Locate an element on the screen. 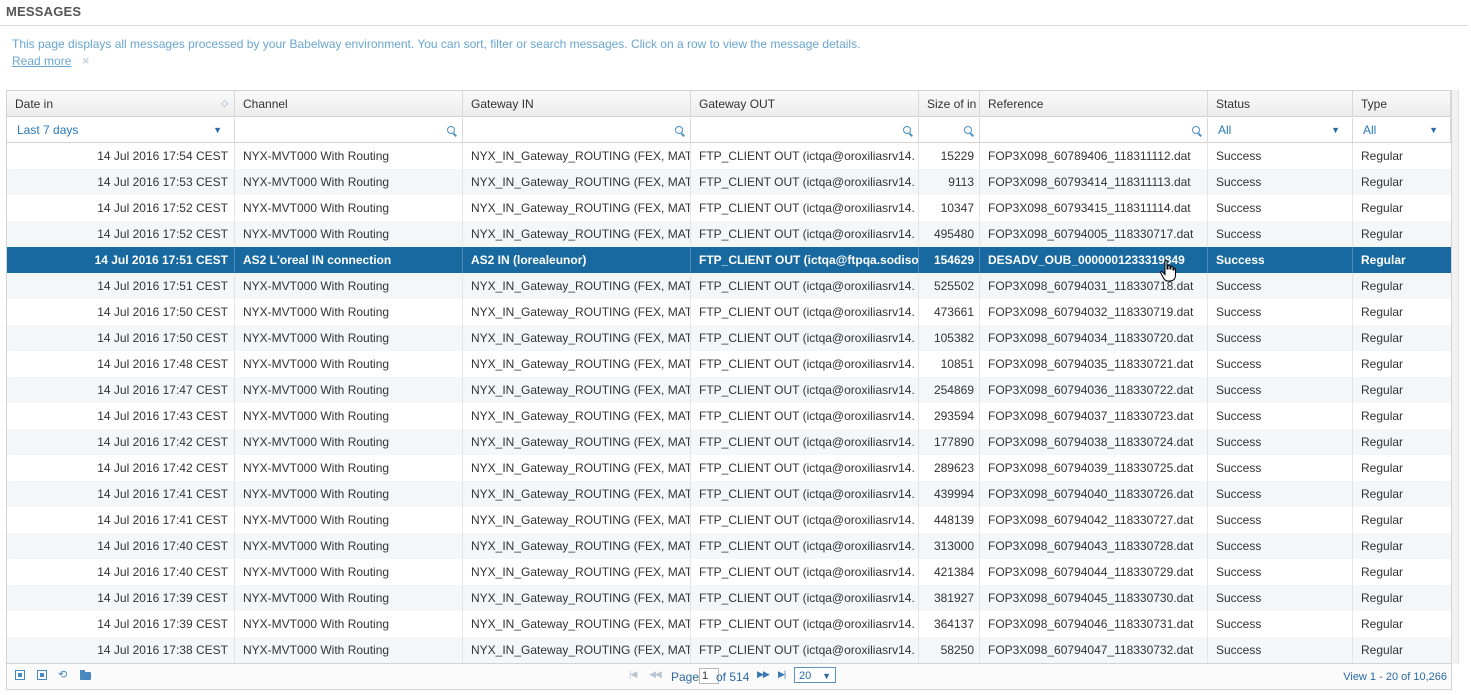 The height and width of the screenshot is (695, 1471). column-header-type: Type is located at coordinates (1402, 103).